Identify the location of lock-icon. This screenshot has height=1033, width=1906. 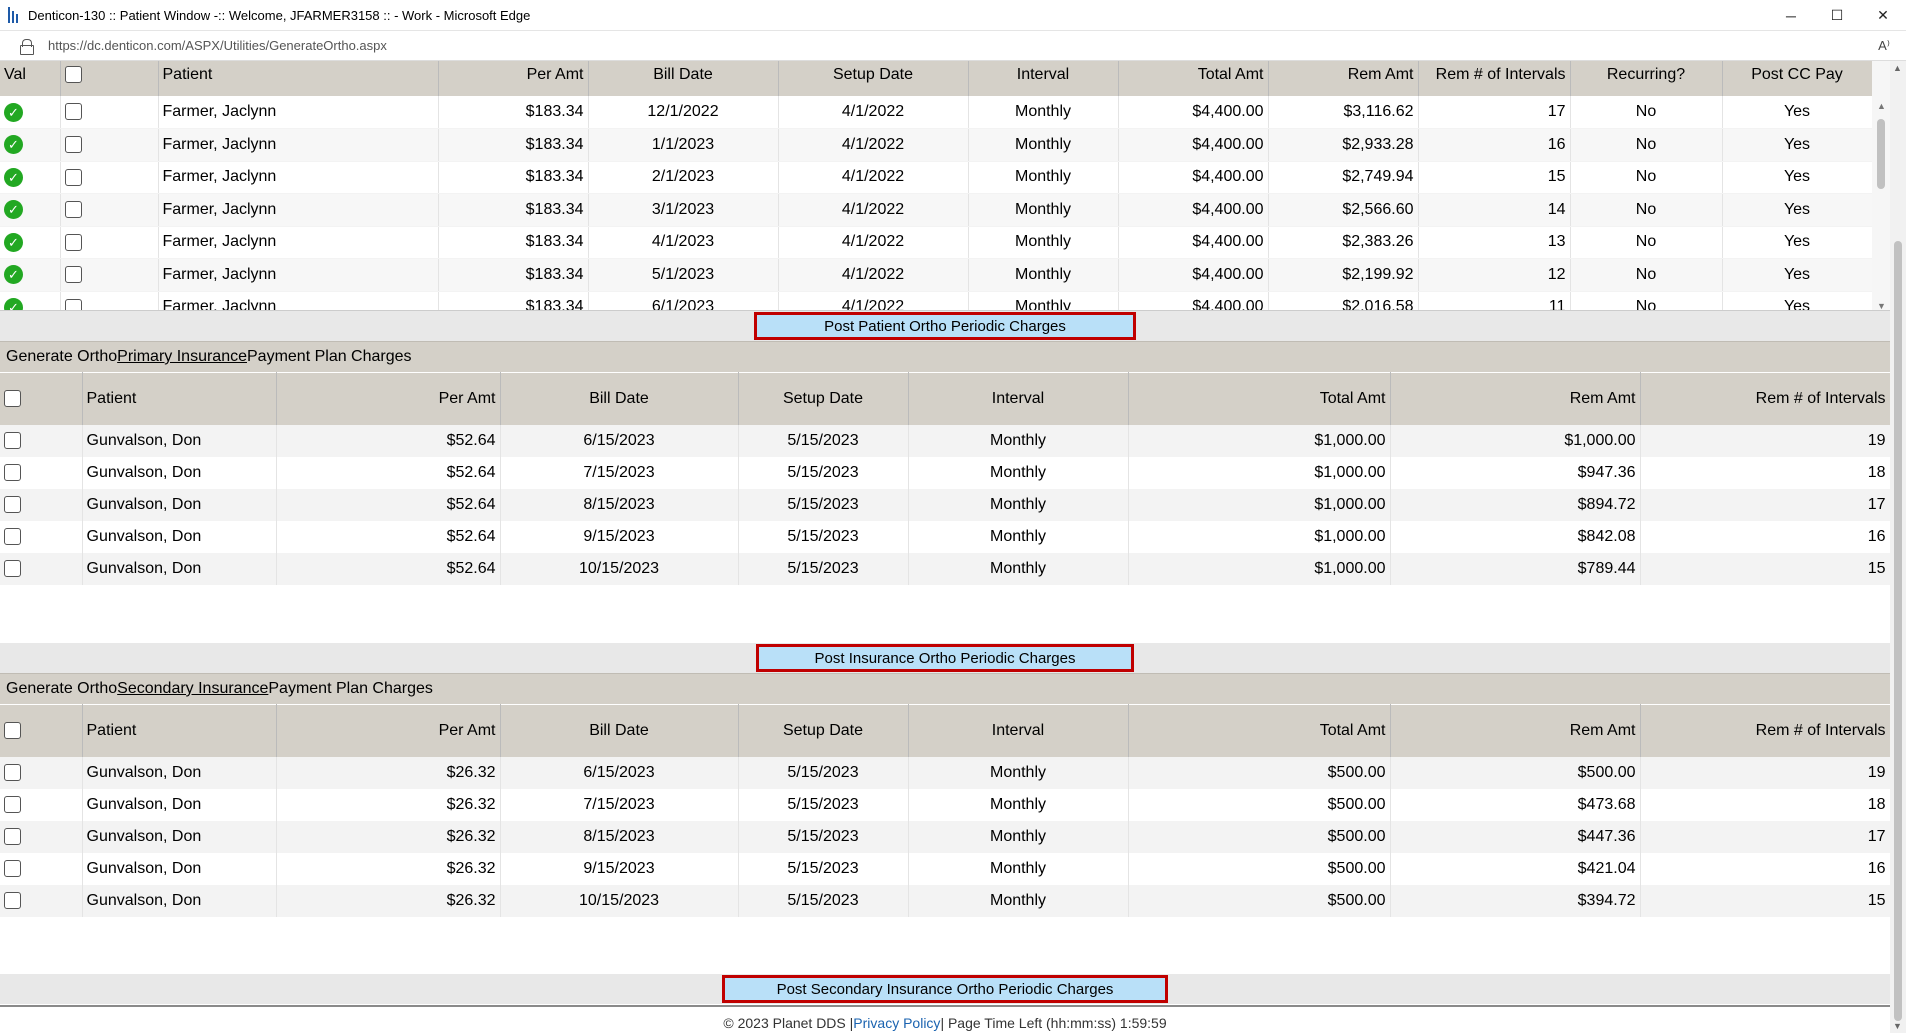
(27, 46).